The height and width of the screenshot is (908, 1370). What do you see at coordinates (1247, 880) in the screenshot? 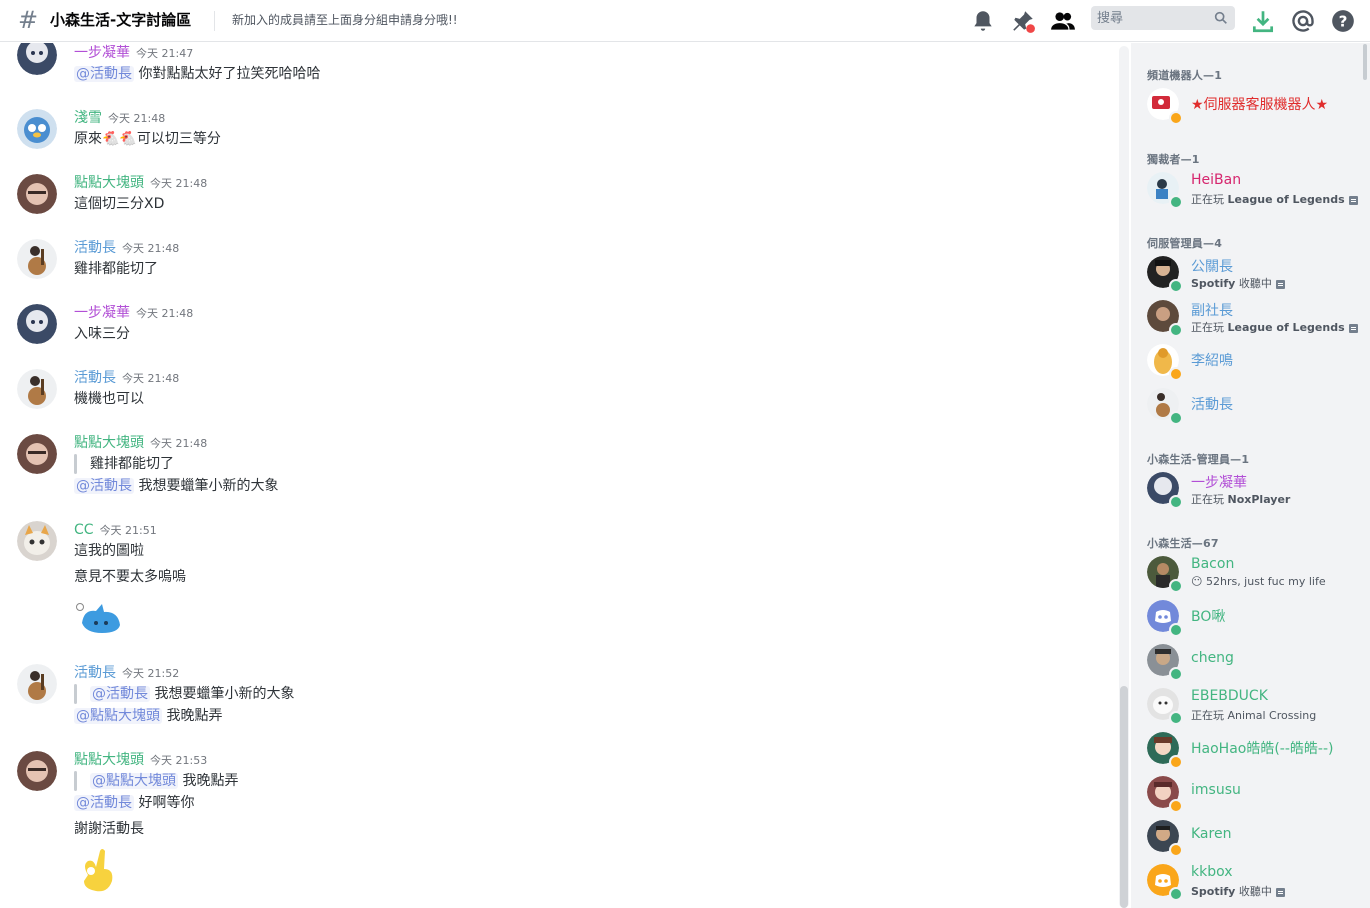
I see `member-item: kkbox Spotify 收聽中` at bounding box center [1247, 880].